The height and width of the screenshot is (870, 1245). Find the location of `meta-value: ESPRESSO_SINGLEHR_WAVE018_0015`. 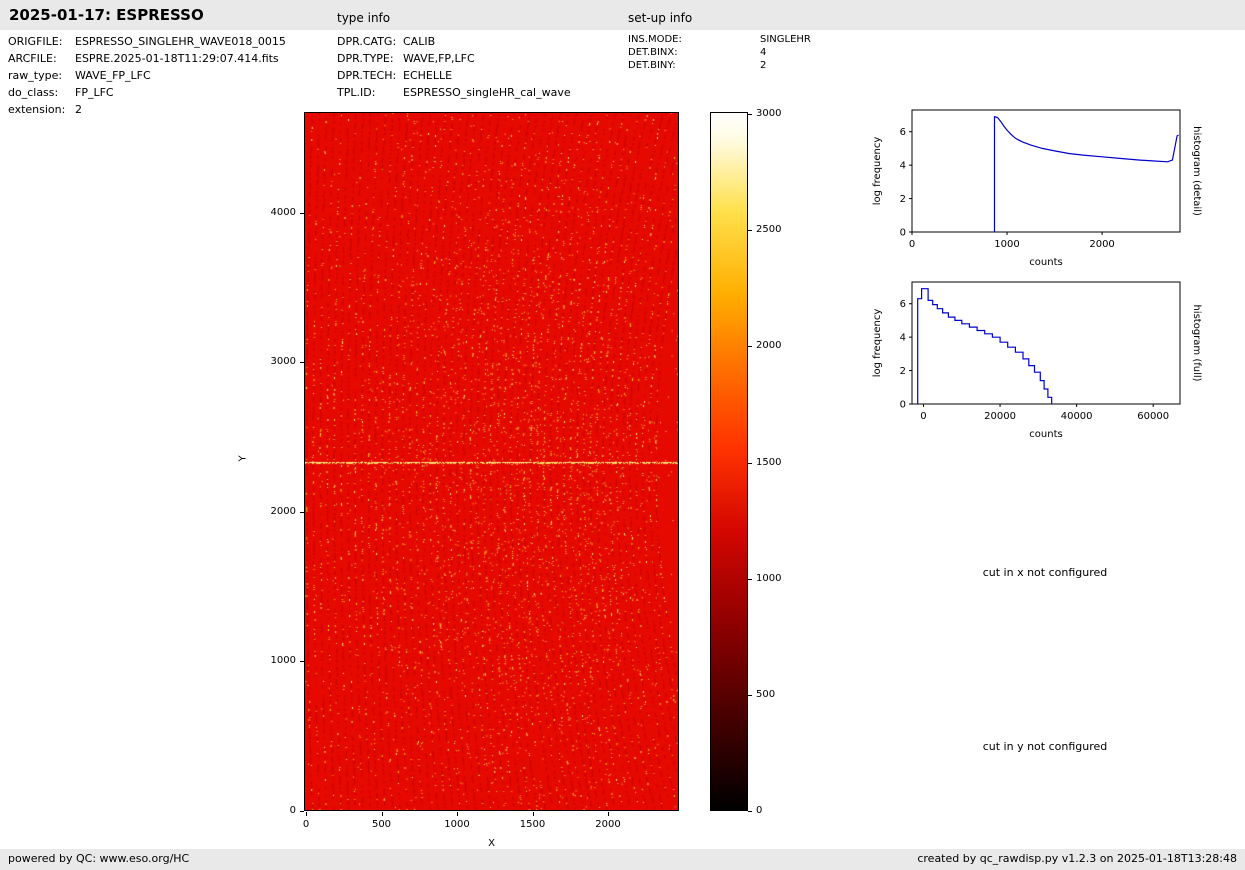

meta-value: ESPRESSO_SINGLEHR_WAVE018_0015 is located at coordinates (180, 41).